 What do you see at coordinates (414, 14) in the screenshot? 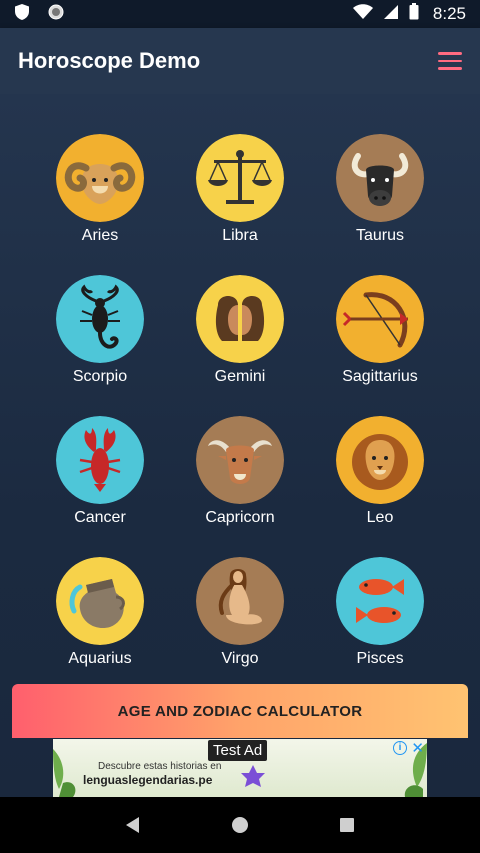
I see `battery-icon` at bounding box center [414, 14].